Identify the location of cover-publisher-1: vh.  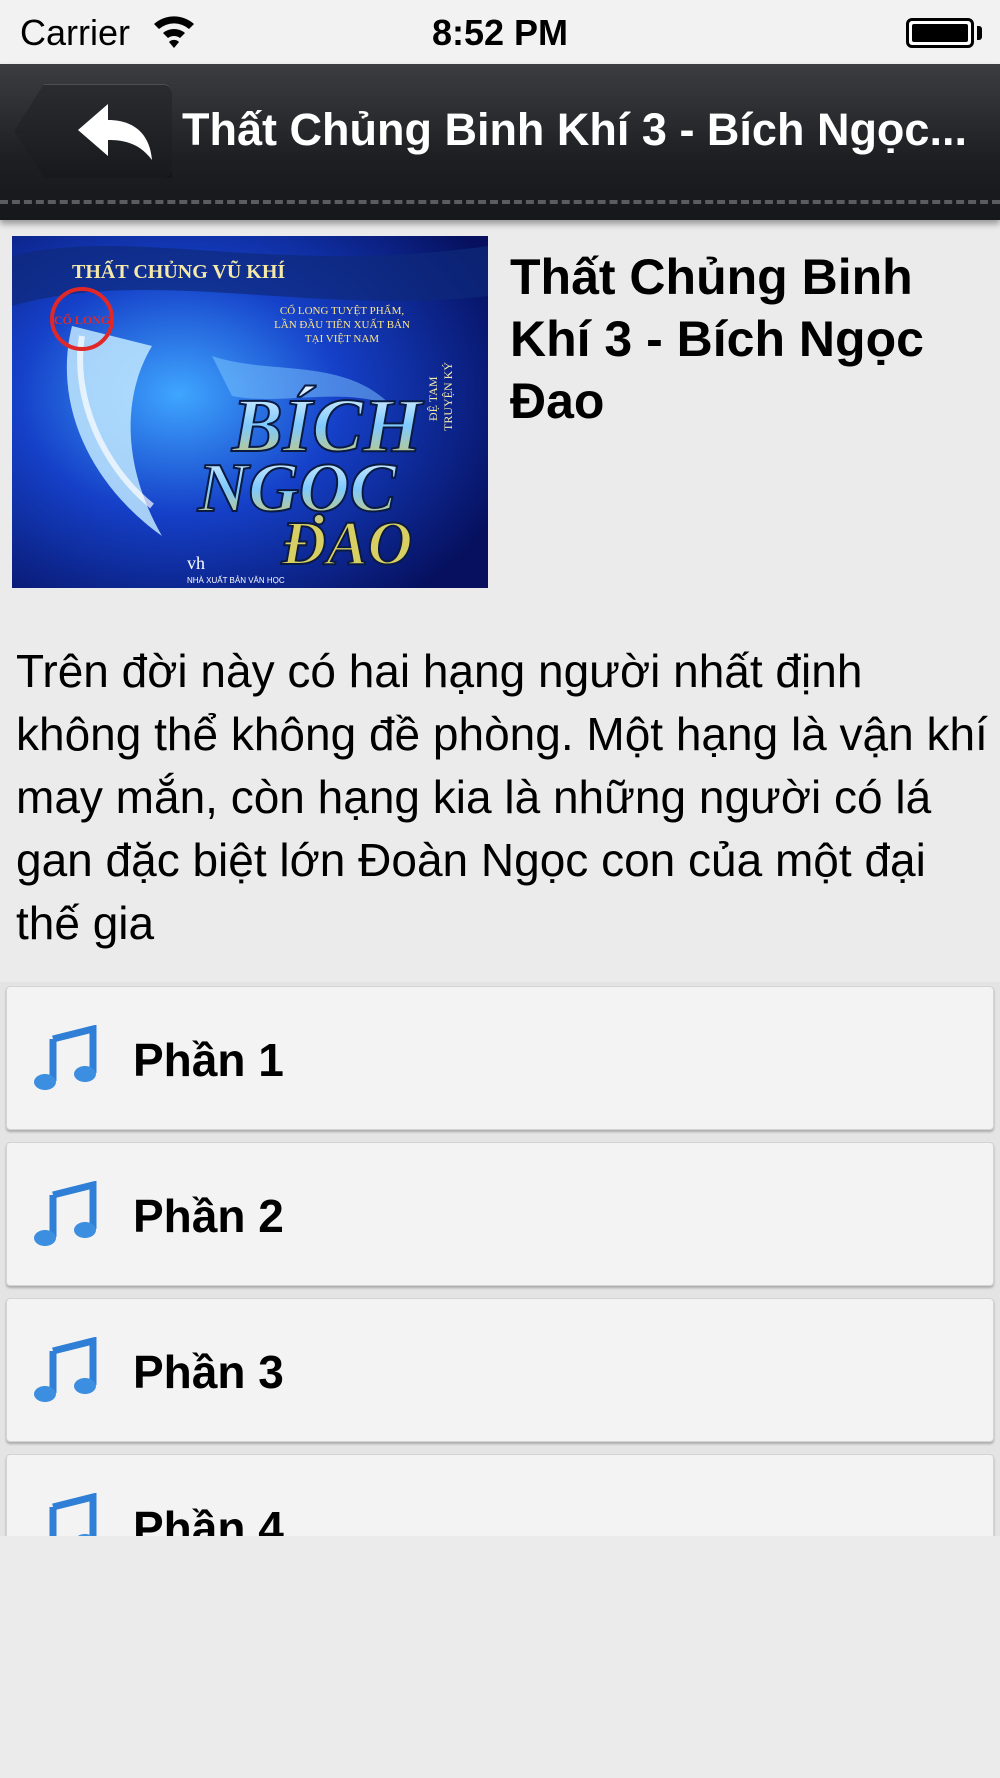
(196, 563).